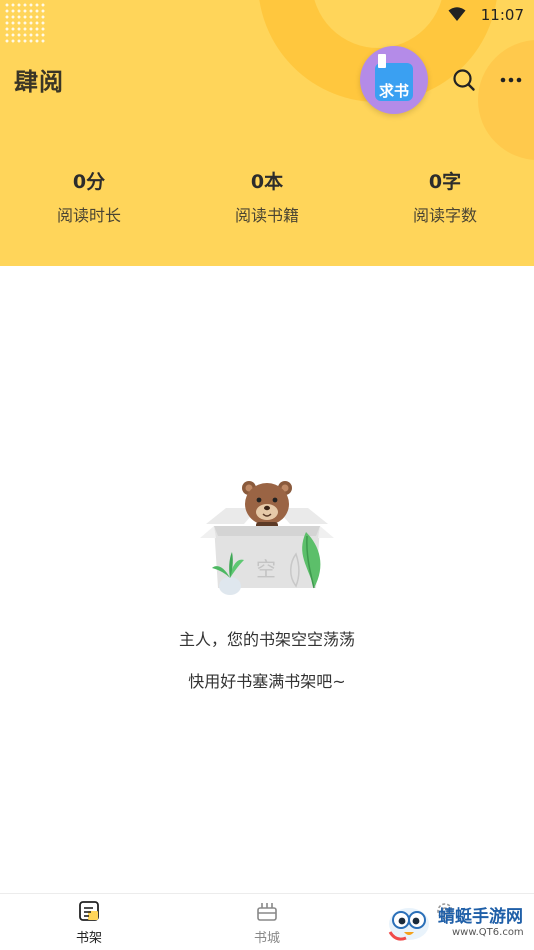 This screenshot has height=950, width=534. I want to click on dragonfly-logo-icon, so click(408, 924).